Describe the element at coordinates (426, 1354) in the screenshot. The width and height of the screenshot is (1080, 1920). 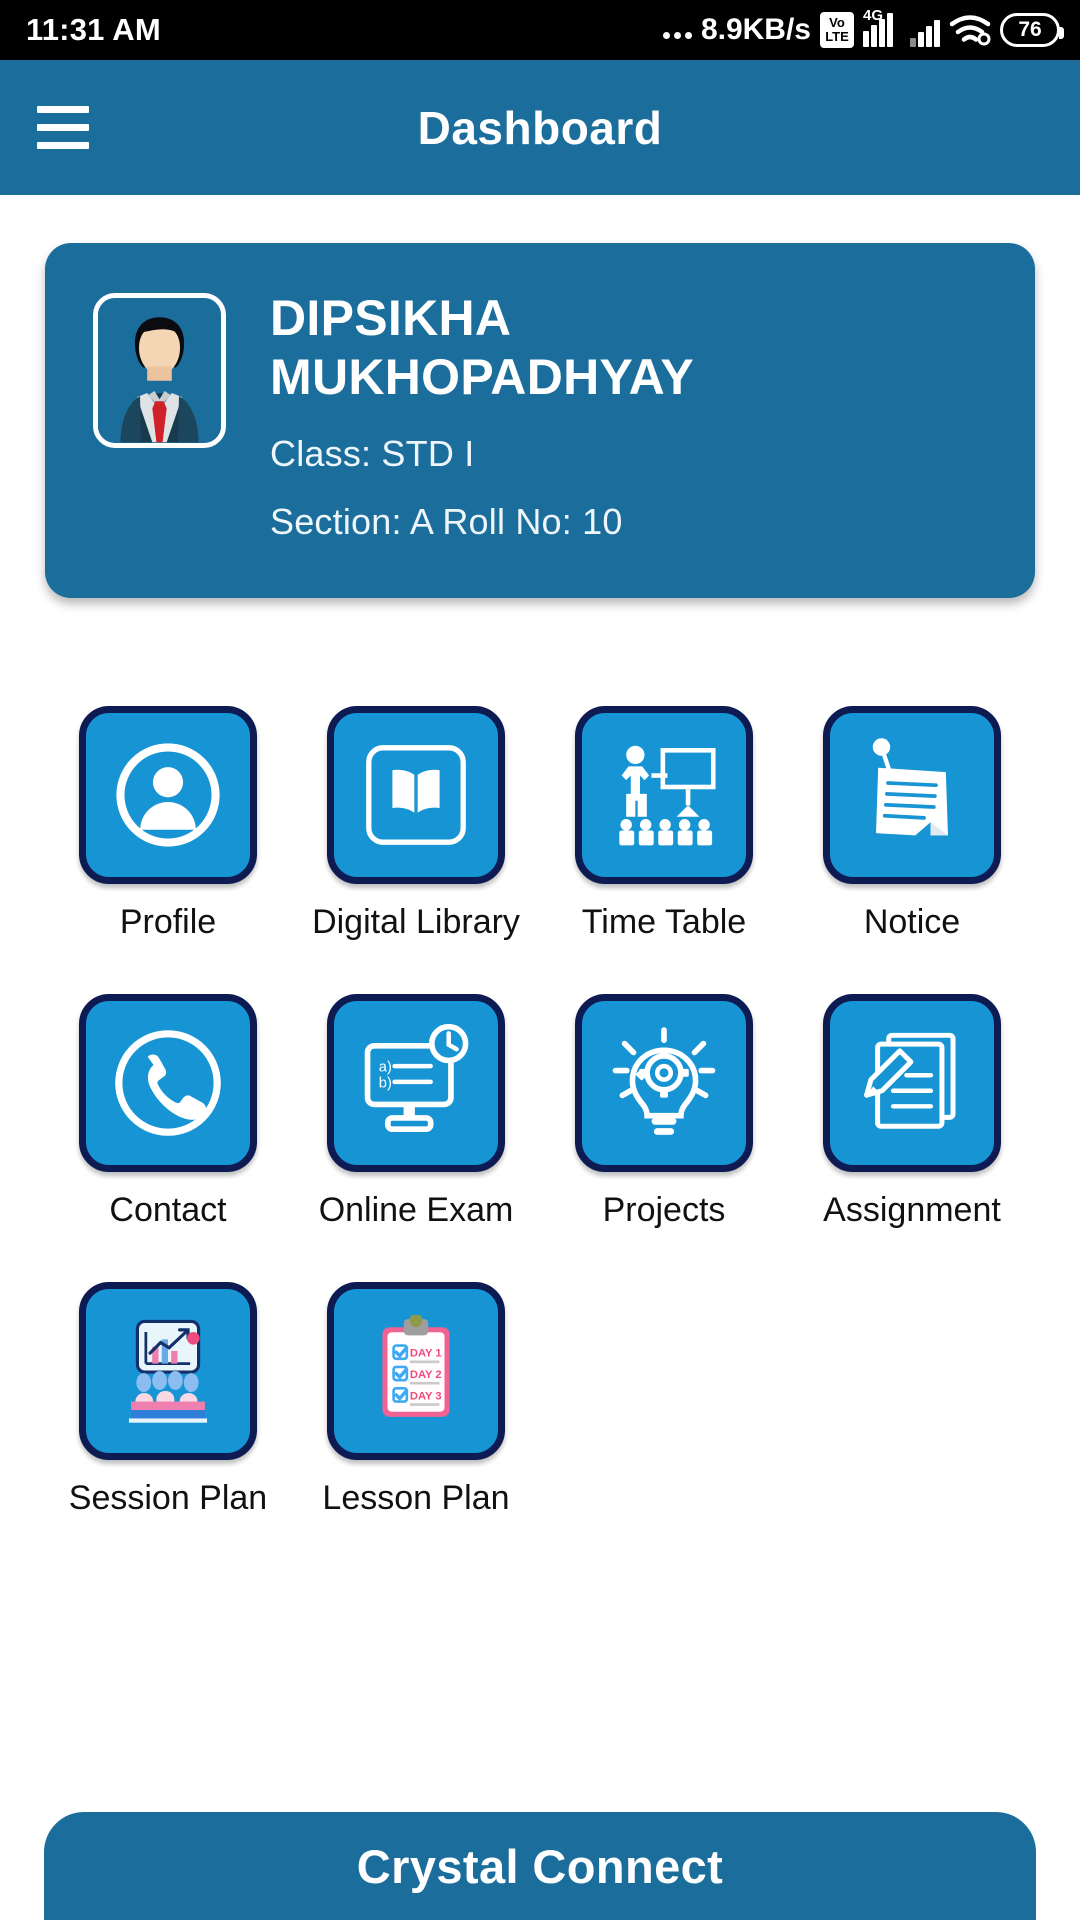
I see `lesson-day1-text: DAY 1` at that location.